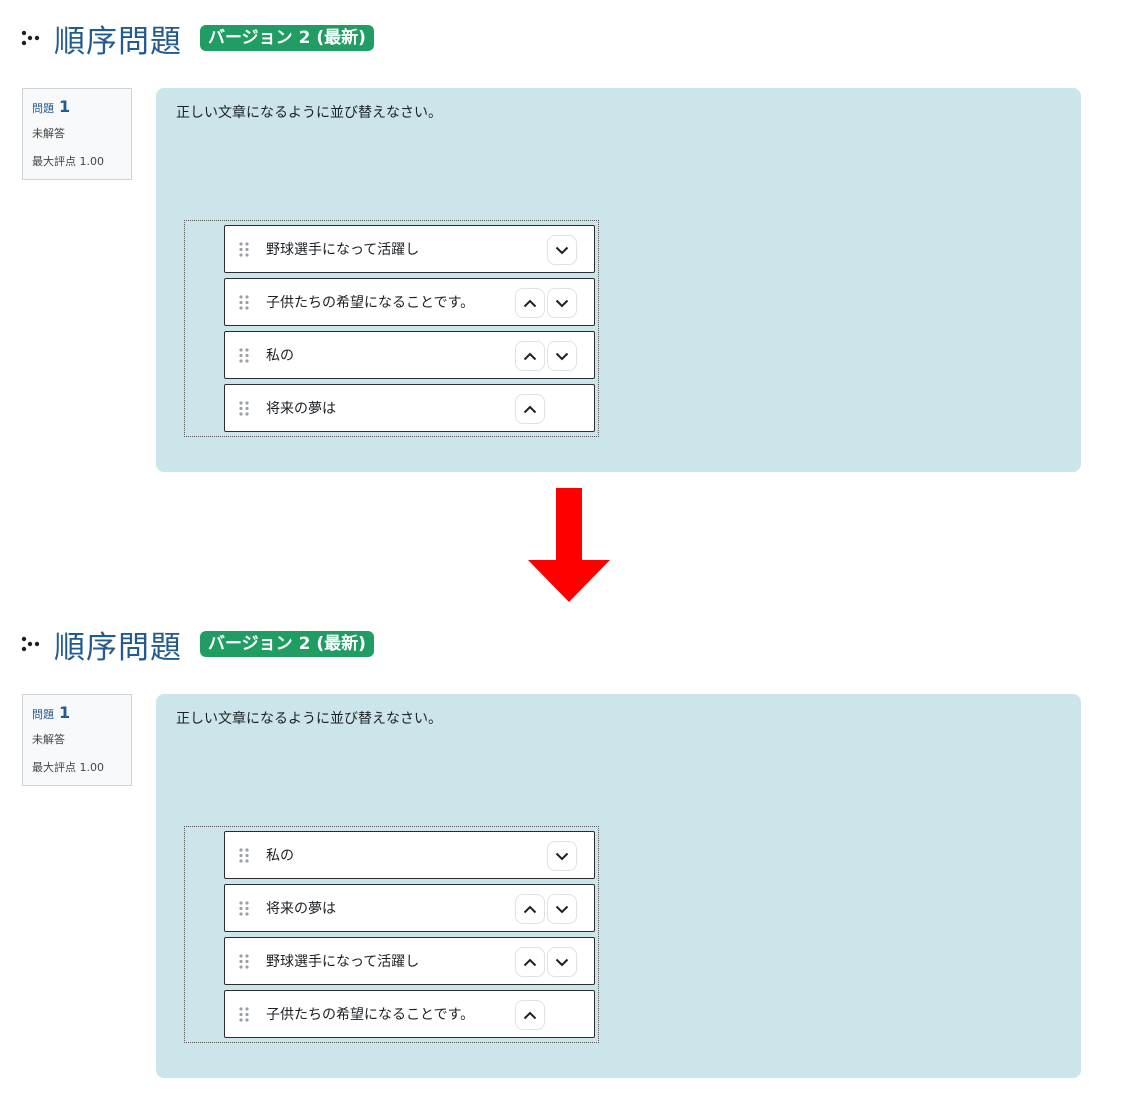  What do you see at coordinates (391, 328) in the screenshot?
I see `ordering-list: 野球選手になって活躍し 子供たちの希望になることです。 私の 将来の夢は` at bounding box center [391, 328].